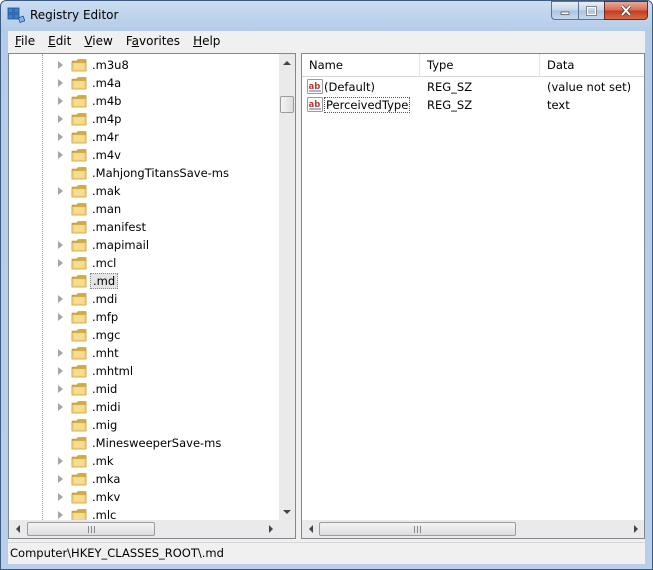 This screenshot has width=653, height=570. What do you see at coordinates (106, 191) in the screenshot?
I see `tree-item-label: .mak` at bounding box center [106, 191].